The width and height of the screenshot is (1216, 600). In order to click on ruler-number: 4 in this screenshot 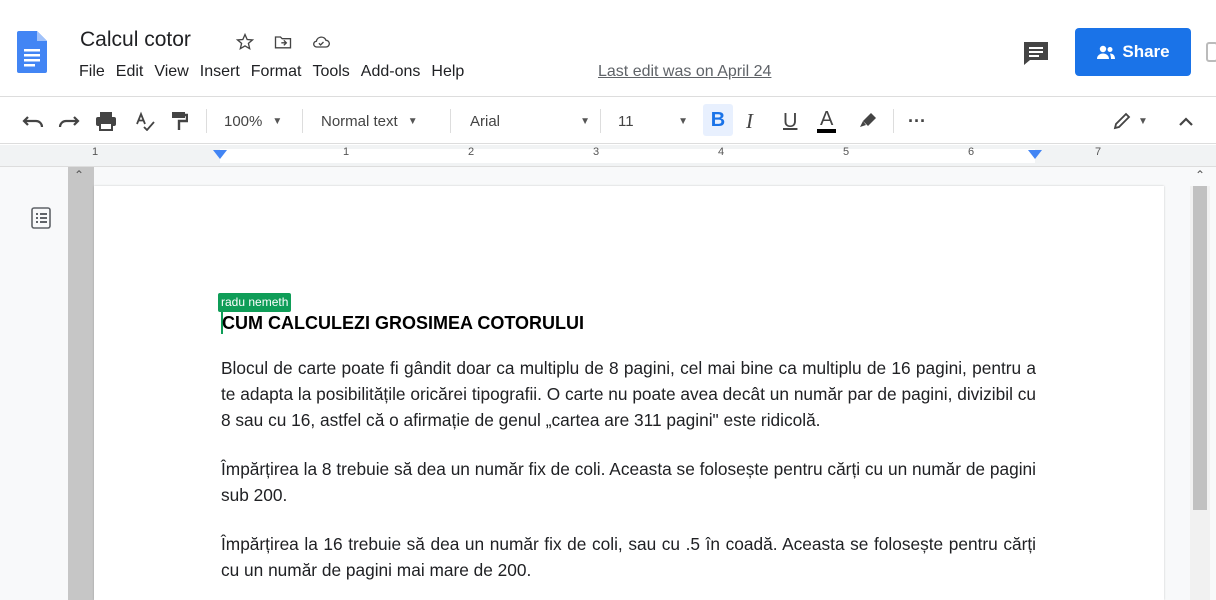, I will do `click(721, 152)`.